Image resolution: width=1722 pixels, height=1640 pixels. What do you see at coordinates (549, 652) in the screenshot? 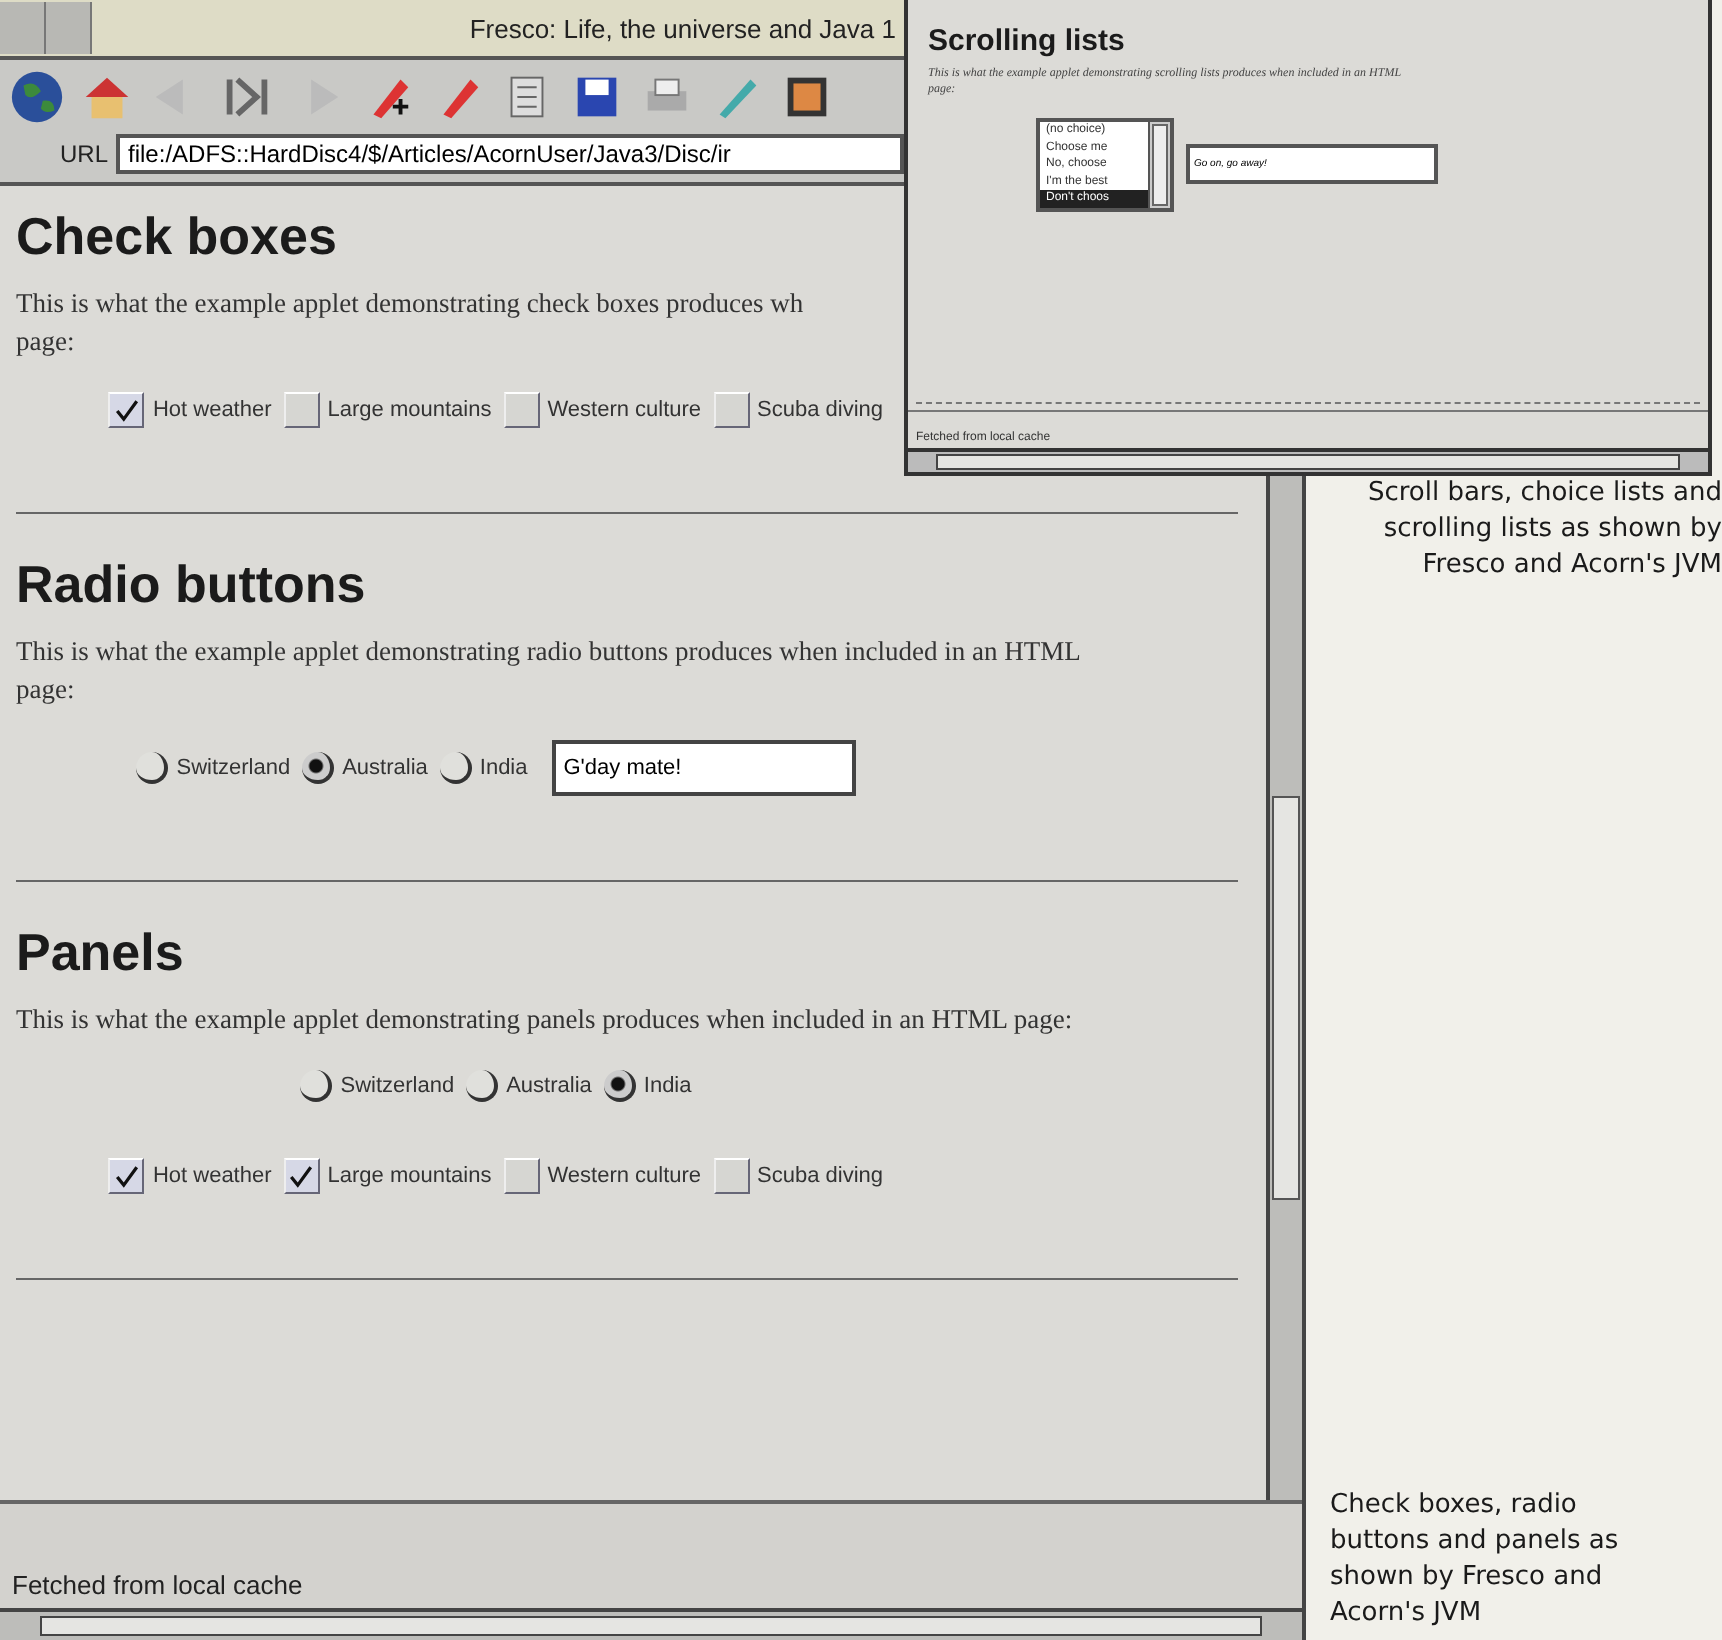
I see `paragraph-text: This is what the example applet demonstrating radio buttons produces when included in an HTML` at bounding box center [549, 652].